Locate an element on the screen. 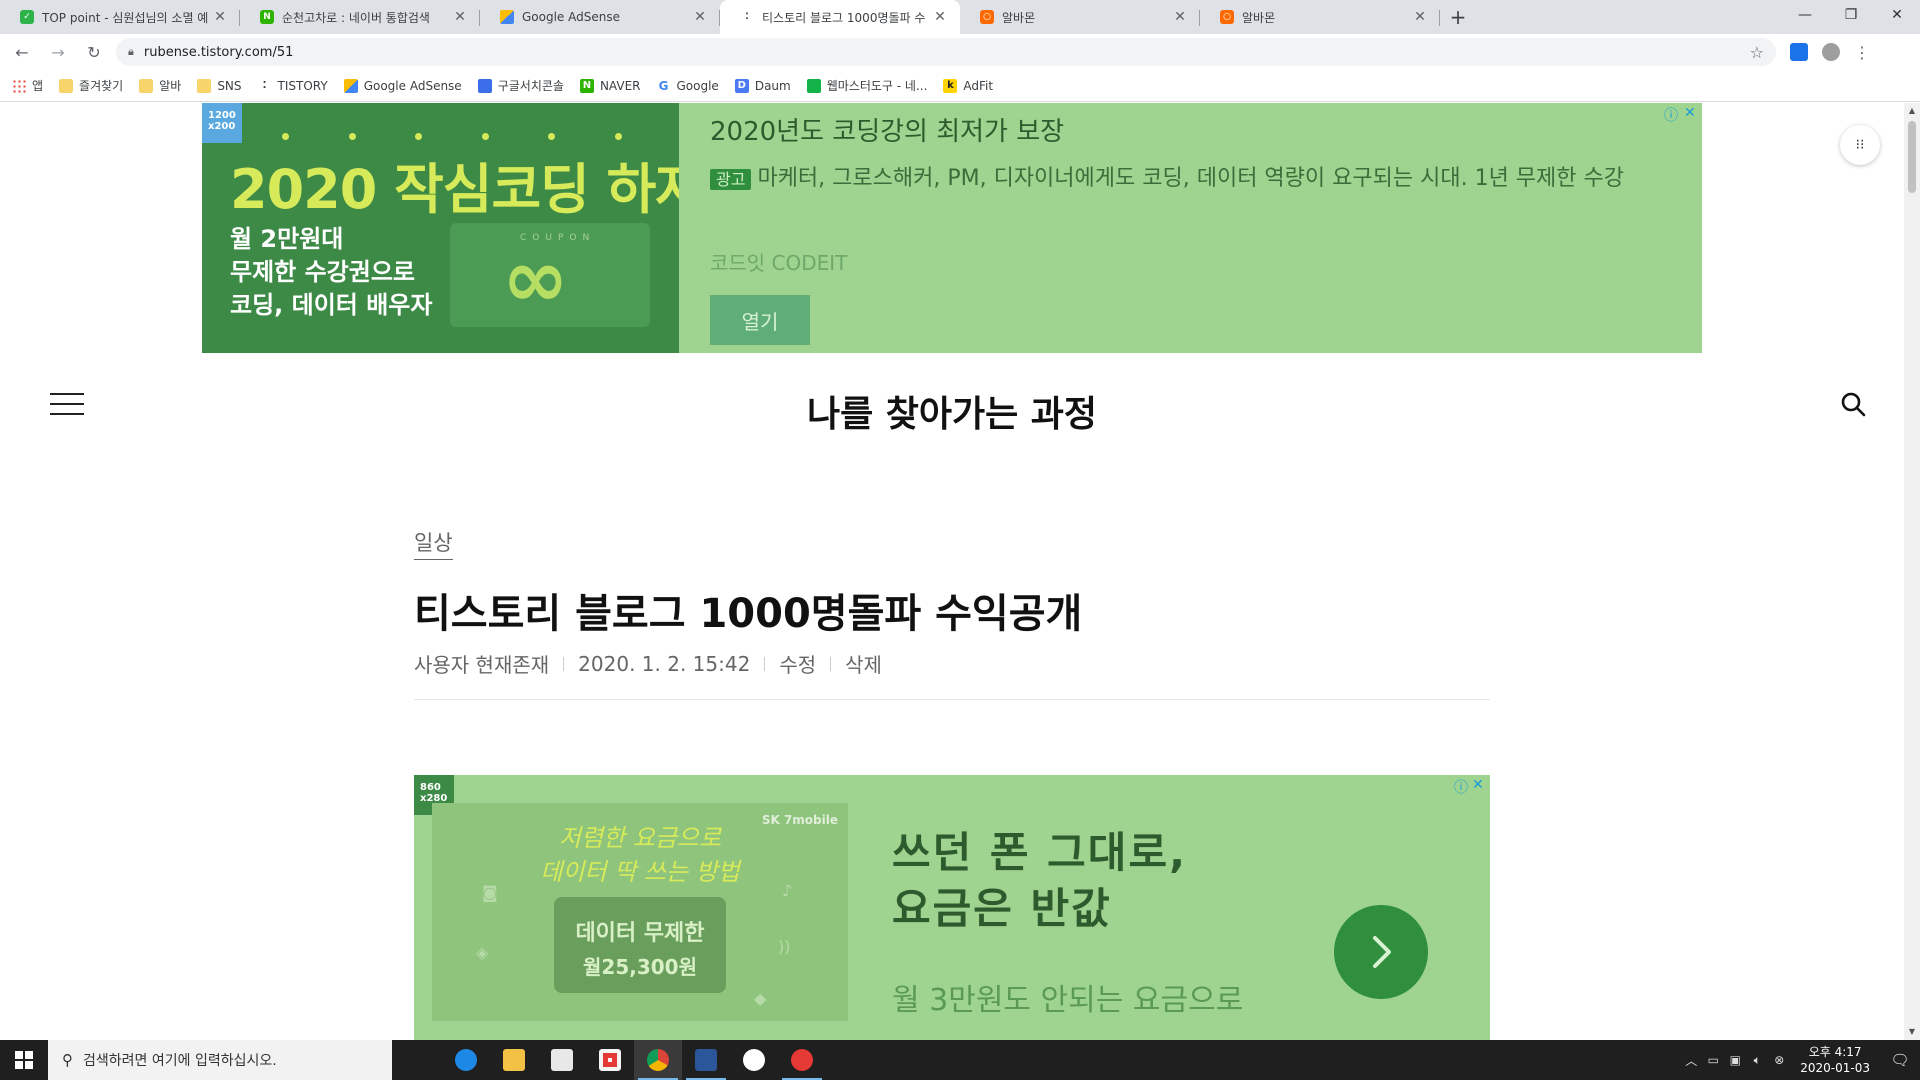  tab-title: 순천고차로 : 네이버 통합검색 is located at coordinates (356, 17).